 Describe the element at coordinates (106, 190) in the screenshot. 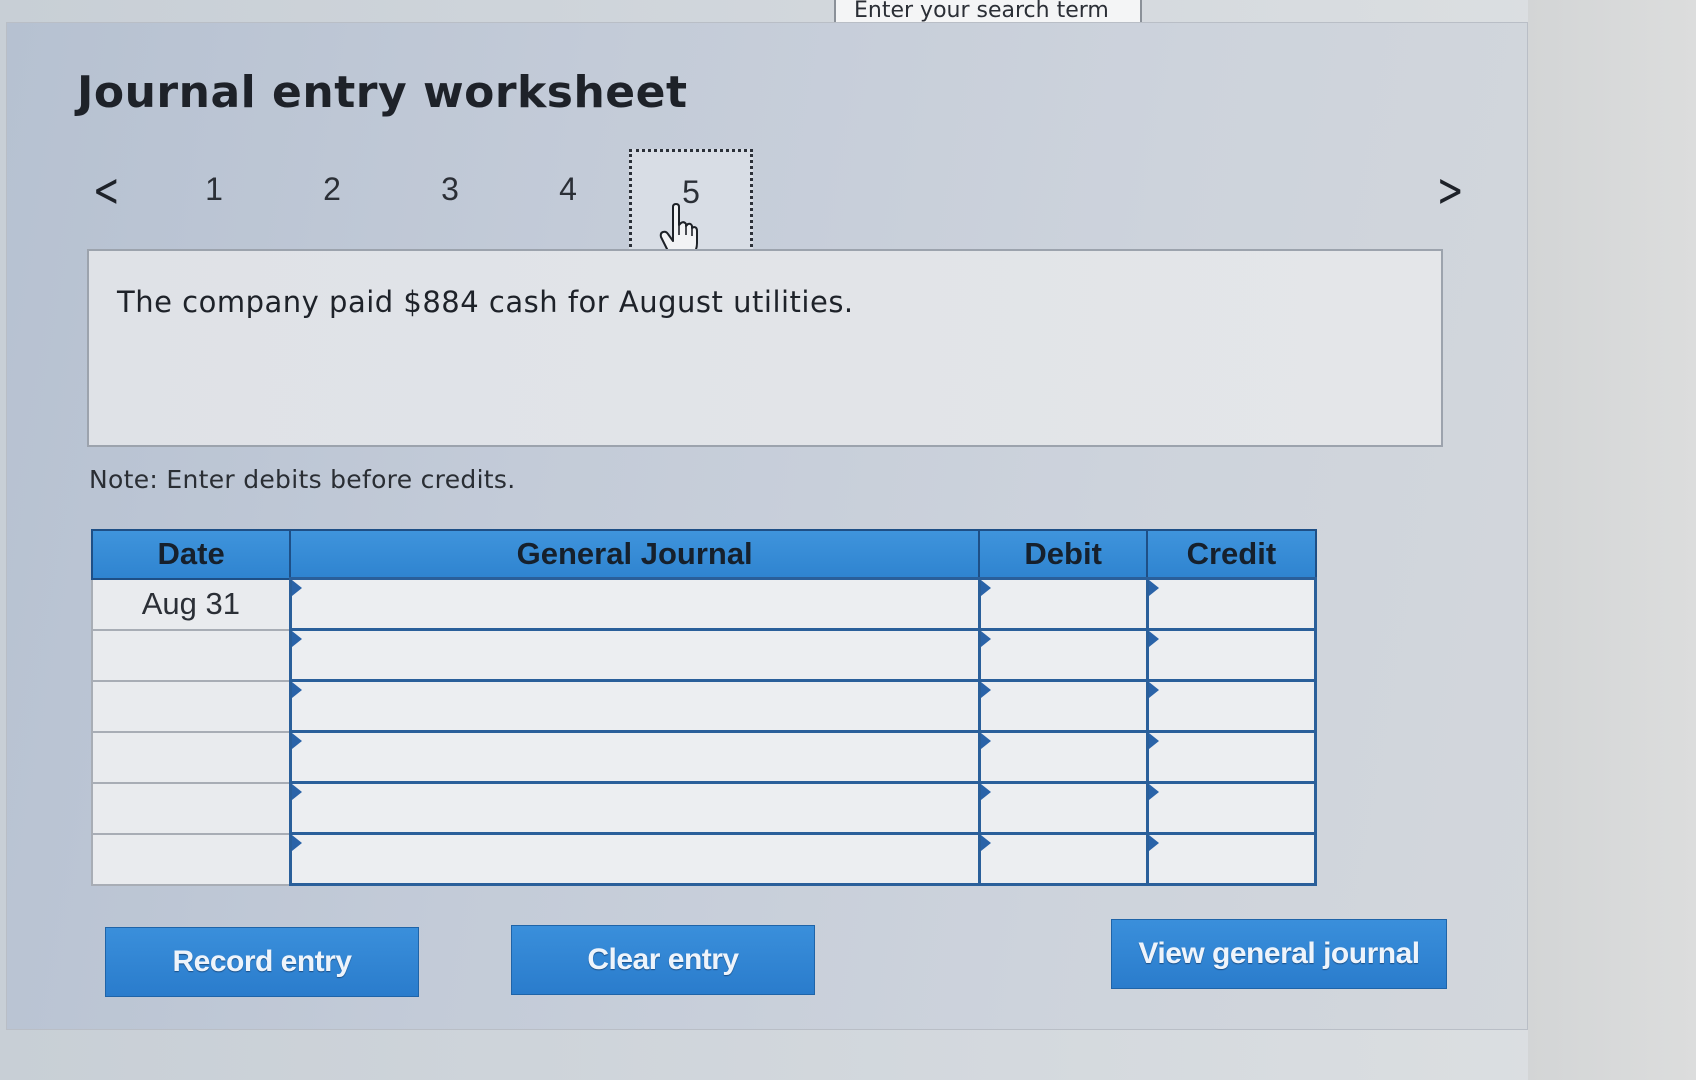

I see `chevron-left-icon: <` at that location.